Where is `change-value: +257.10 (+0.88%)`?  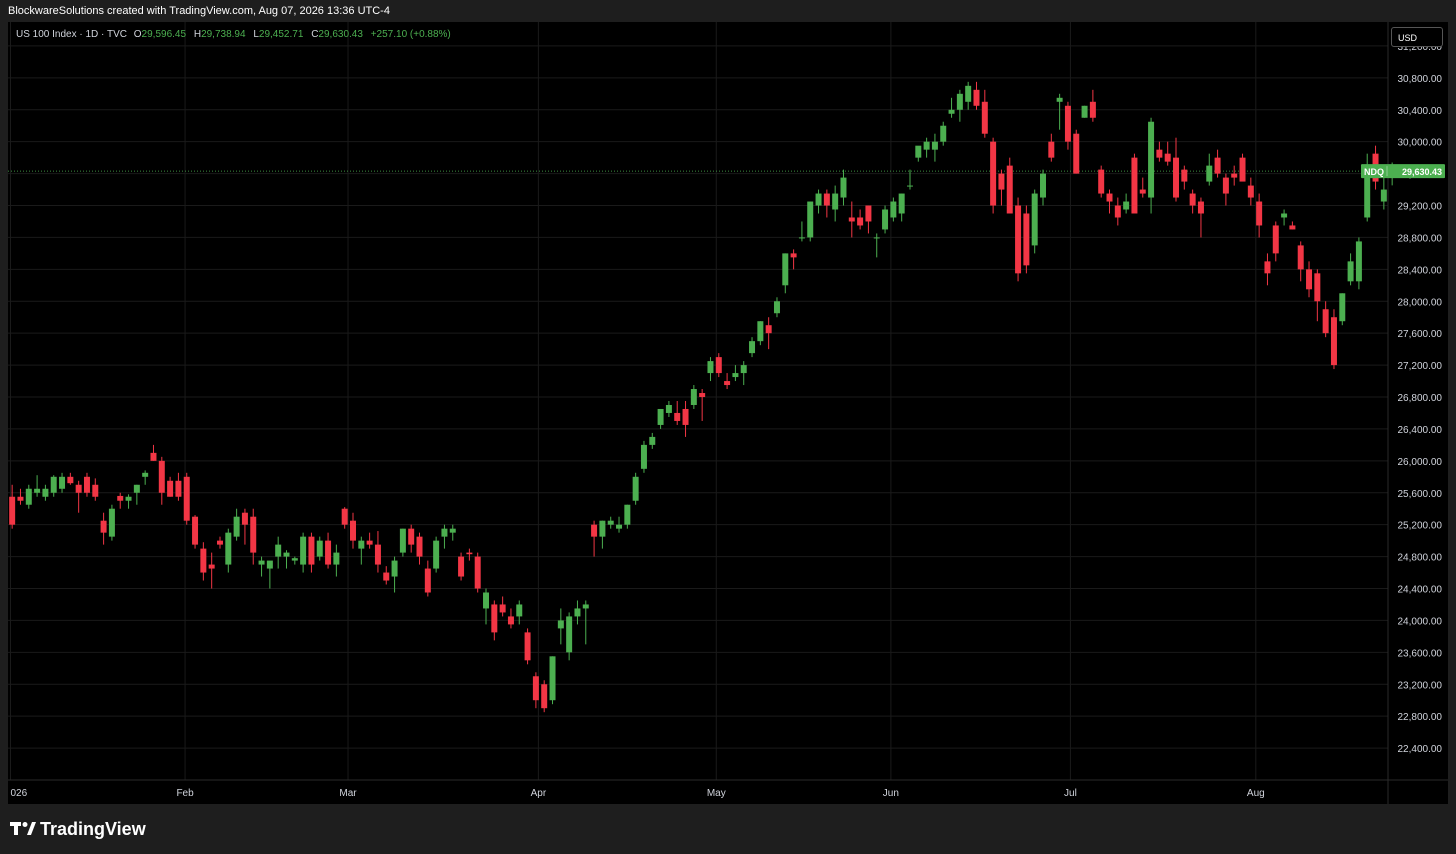 change-value: +257.10 (+0.88%) is located at coordinates (410, 34).